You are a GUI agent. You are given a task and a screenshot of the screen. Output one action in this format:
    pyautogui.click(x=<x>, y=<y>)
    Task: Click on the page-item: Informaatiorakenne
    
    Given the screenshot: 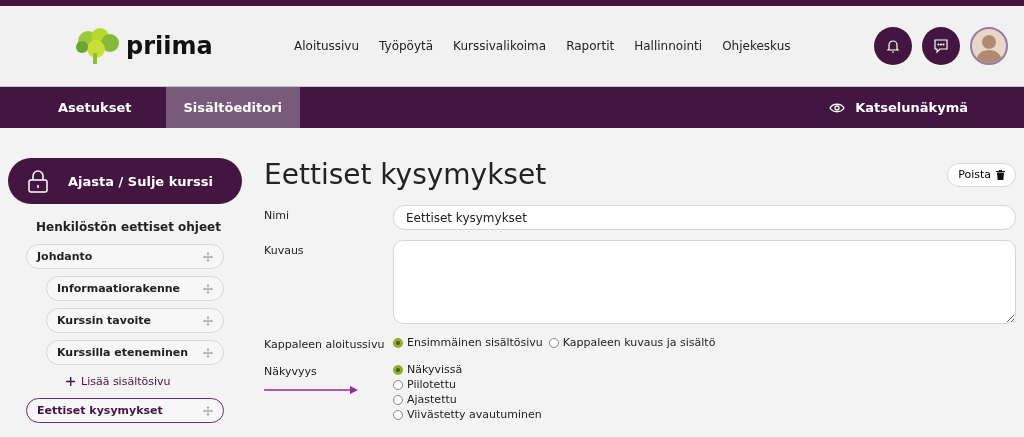 What is the action you would take?
    pyautogui.click(x=135, y=288)
    